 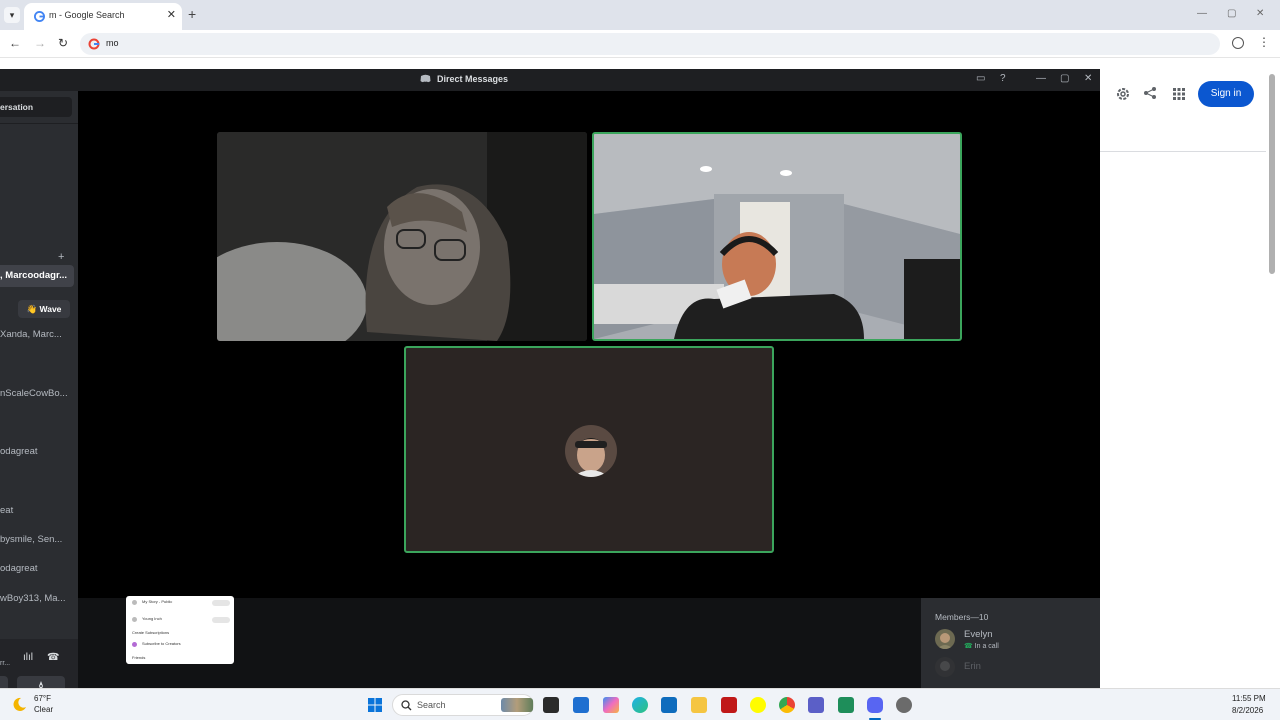 I want to click on thumbnail-row-text: My Story - Public, so click(x=157, y=601).